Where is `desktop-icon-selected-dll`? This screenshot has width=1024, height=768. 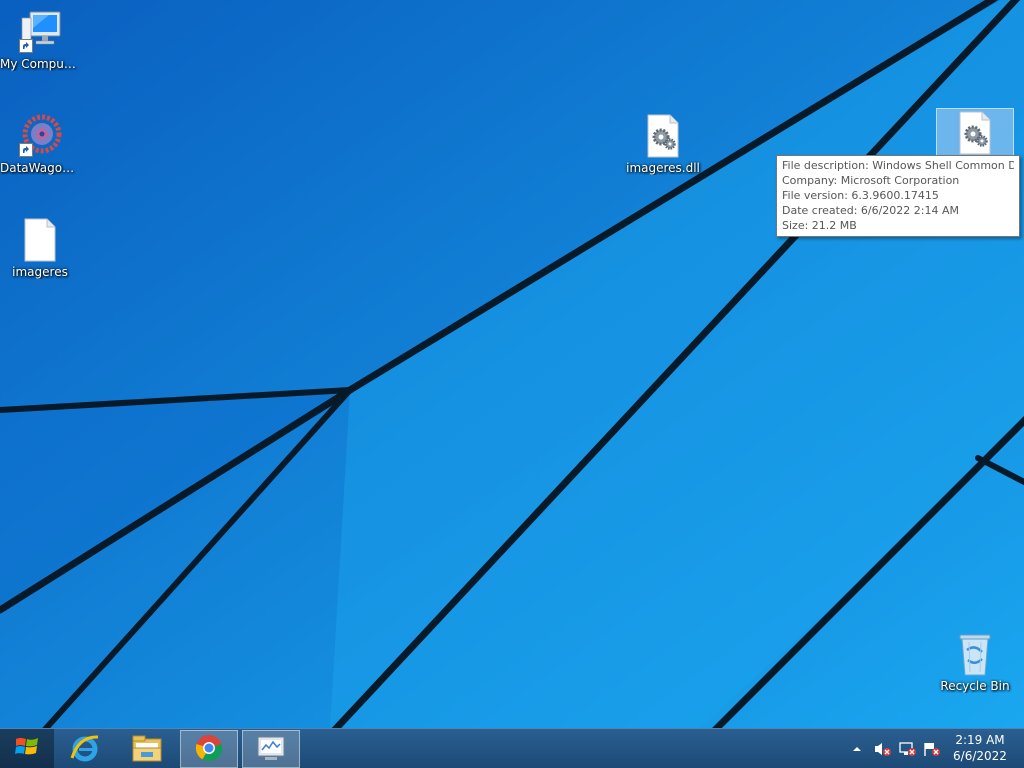
desktop-icon-selected-dll is located at coordinates (975, 134).